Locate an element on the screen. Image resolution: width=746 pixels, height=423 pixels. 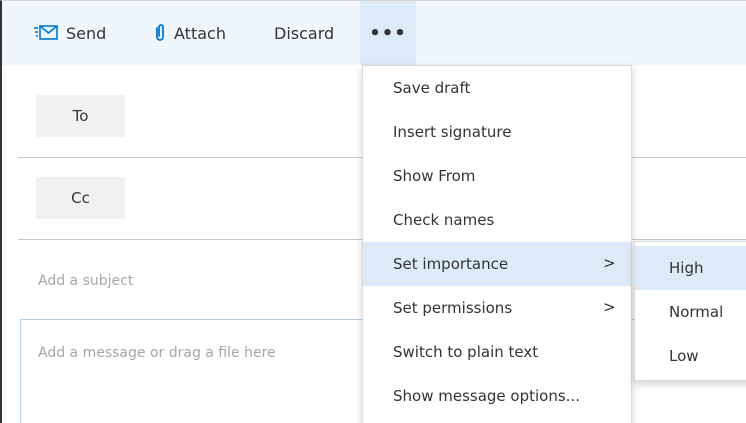
attach-button: Attach is located at coordinates (190, 33).